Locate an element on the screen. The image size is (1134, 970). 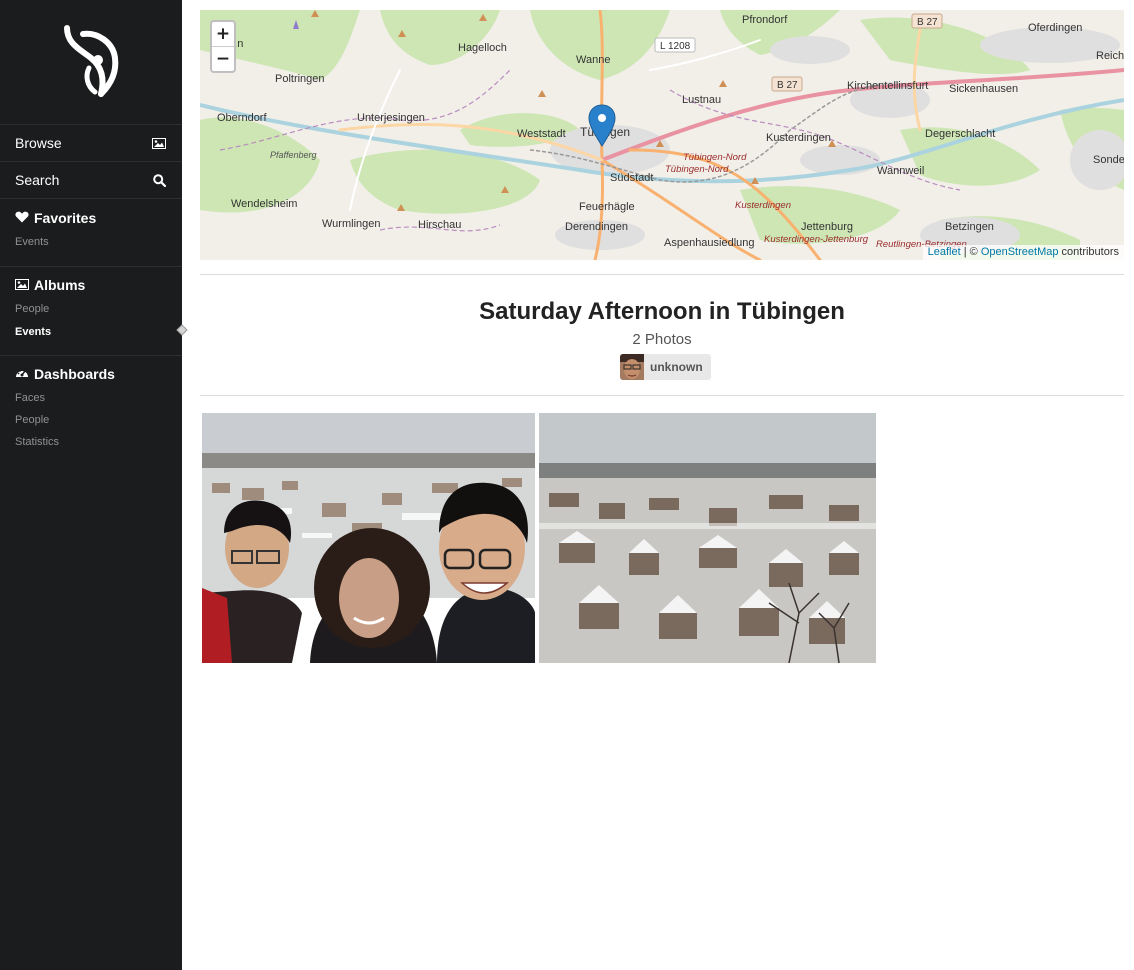
app-logo-icon is located at coordinates (91, 61).